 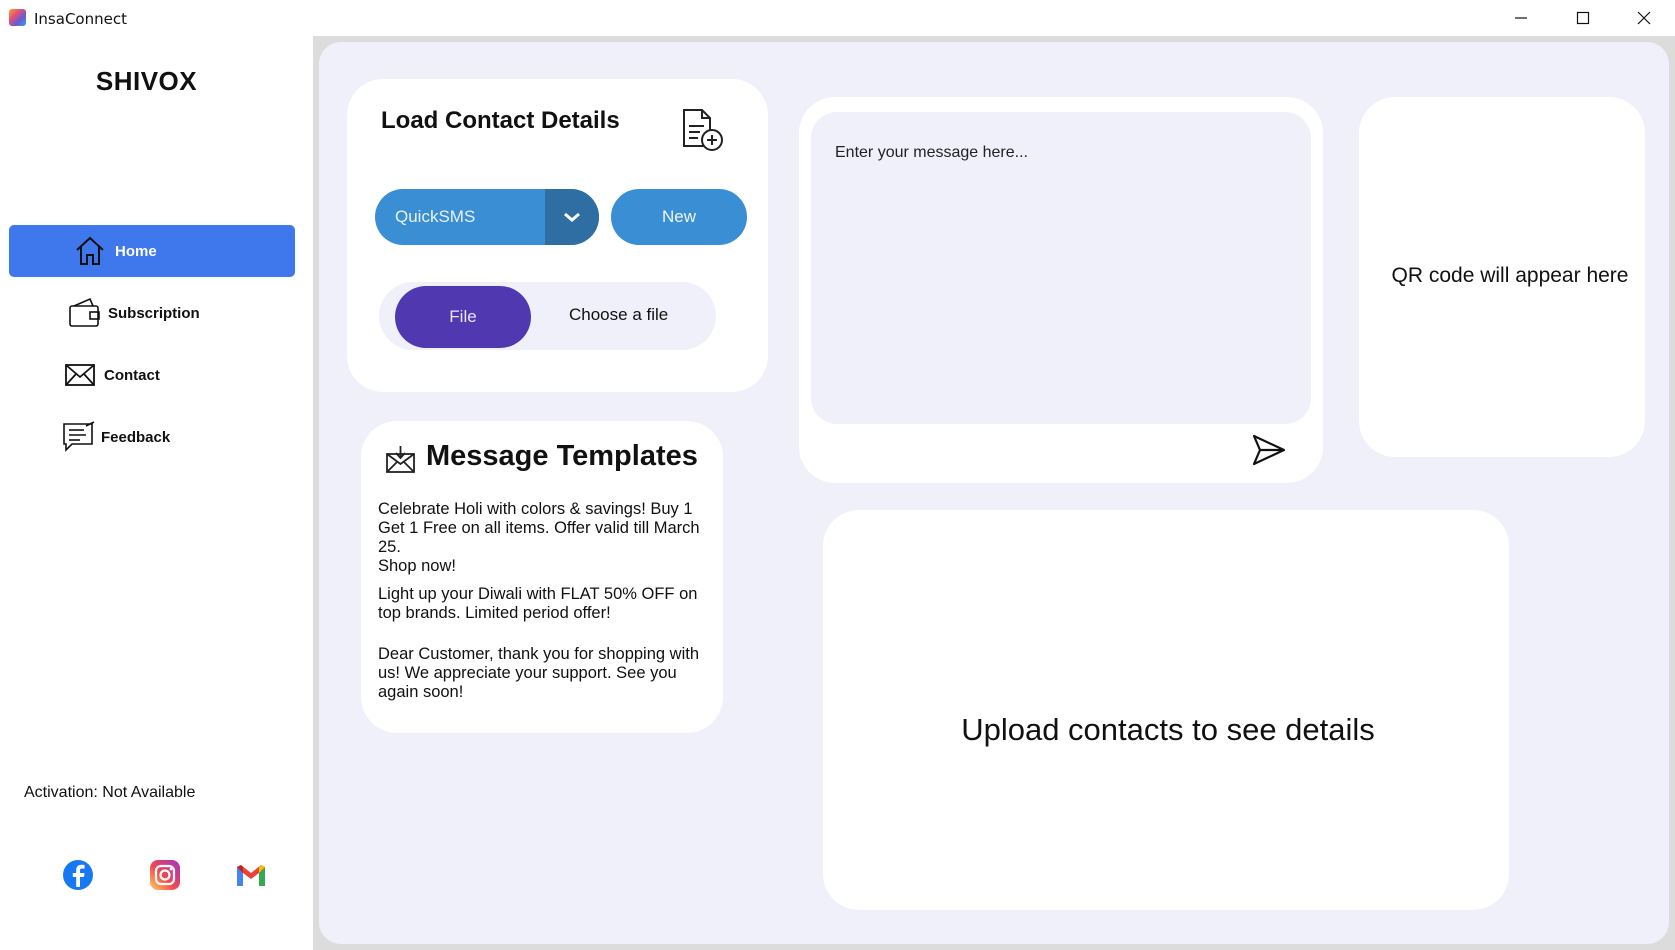 I want to click on minimize-icon, so click(x=1521, y=18).